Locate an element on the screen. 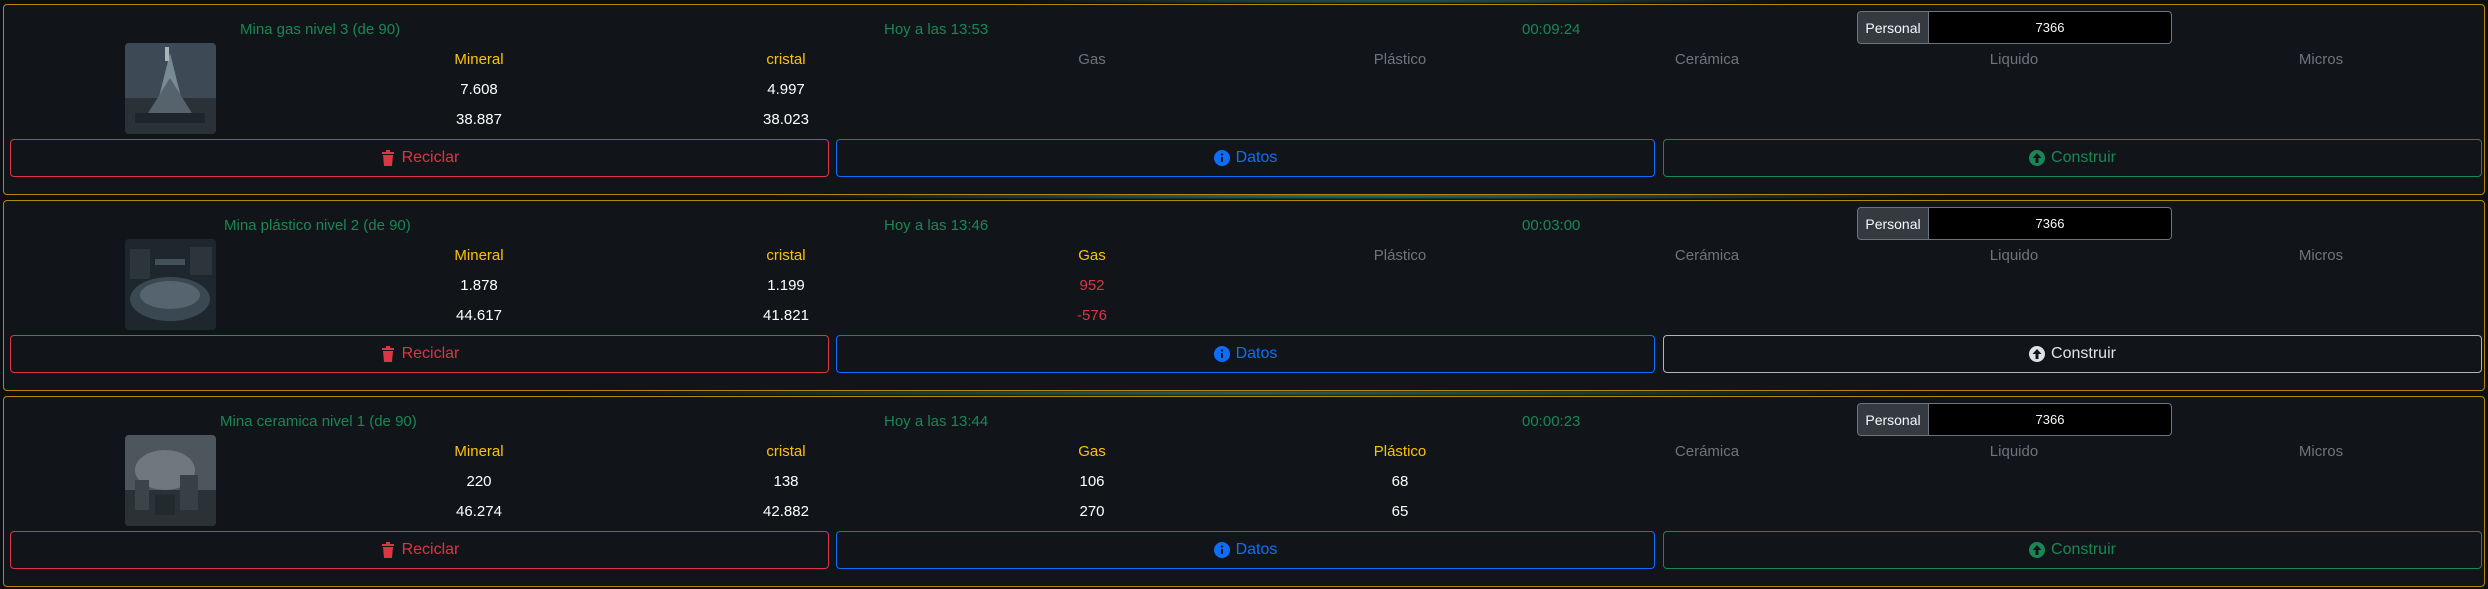 The height and width of the screenshot is (589, 2488). gas-production: 952 is located at coordinates (1092, 285).